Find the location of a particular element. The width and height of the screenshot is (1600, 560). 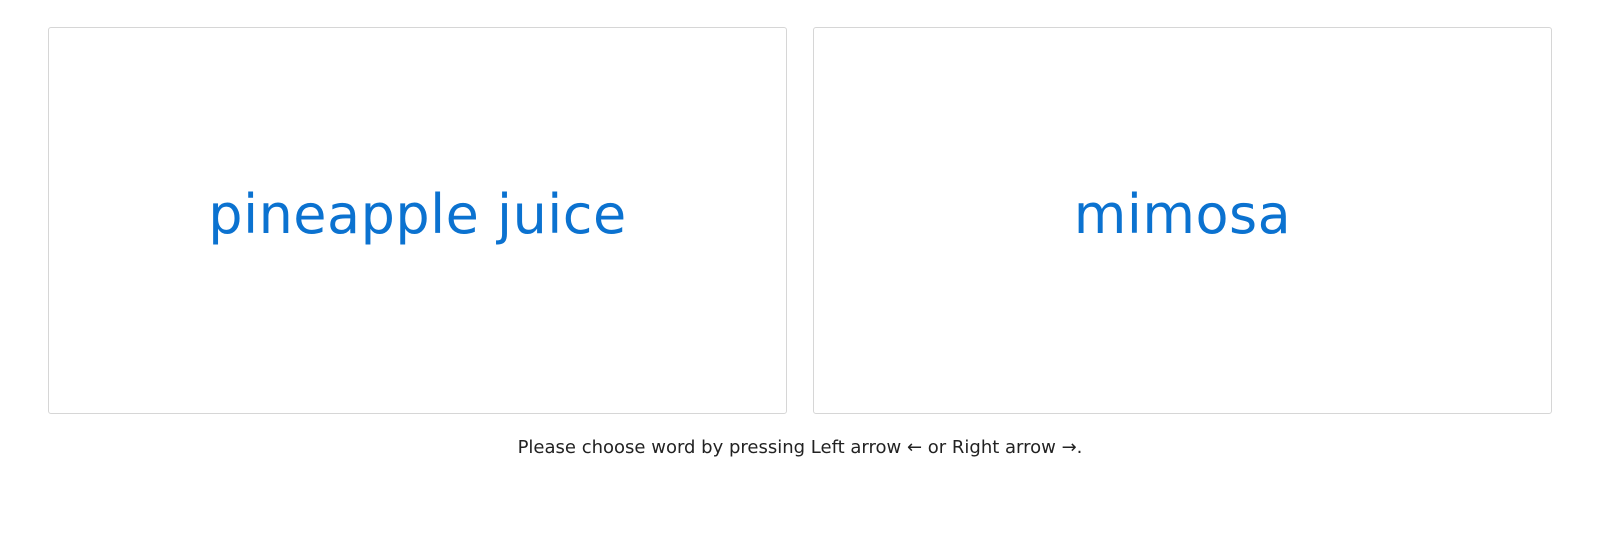

right-choice-word: mimosa is located at coordinates (1182, 214).